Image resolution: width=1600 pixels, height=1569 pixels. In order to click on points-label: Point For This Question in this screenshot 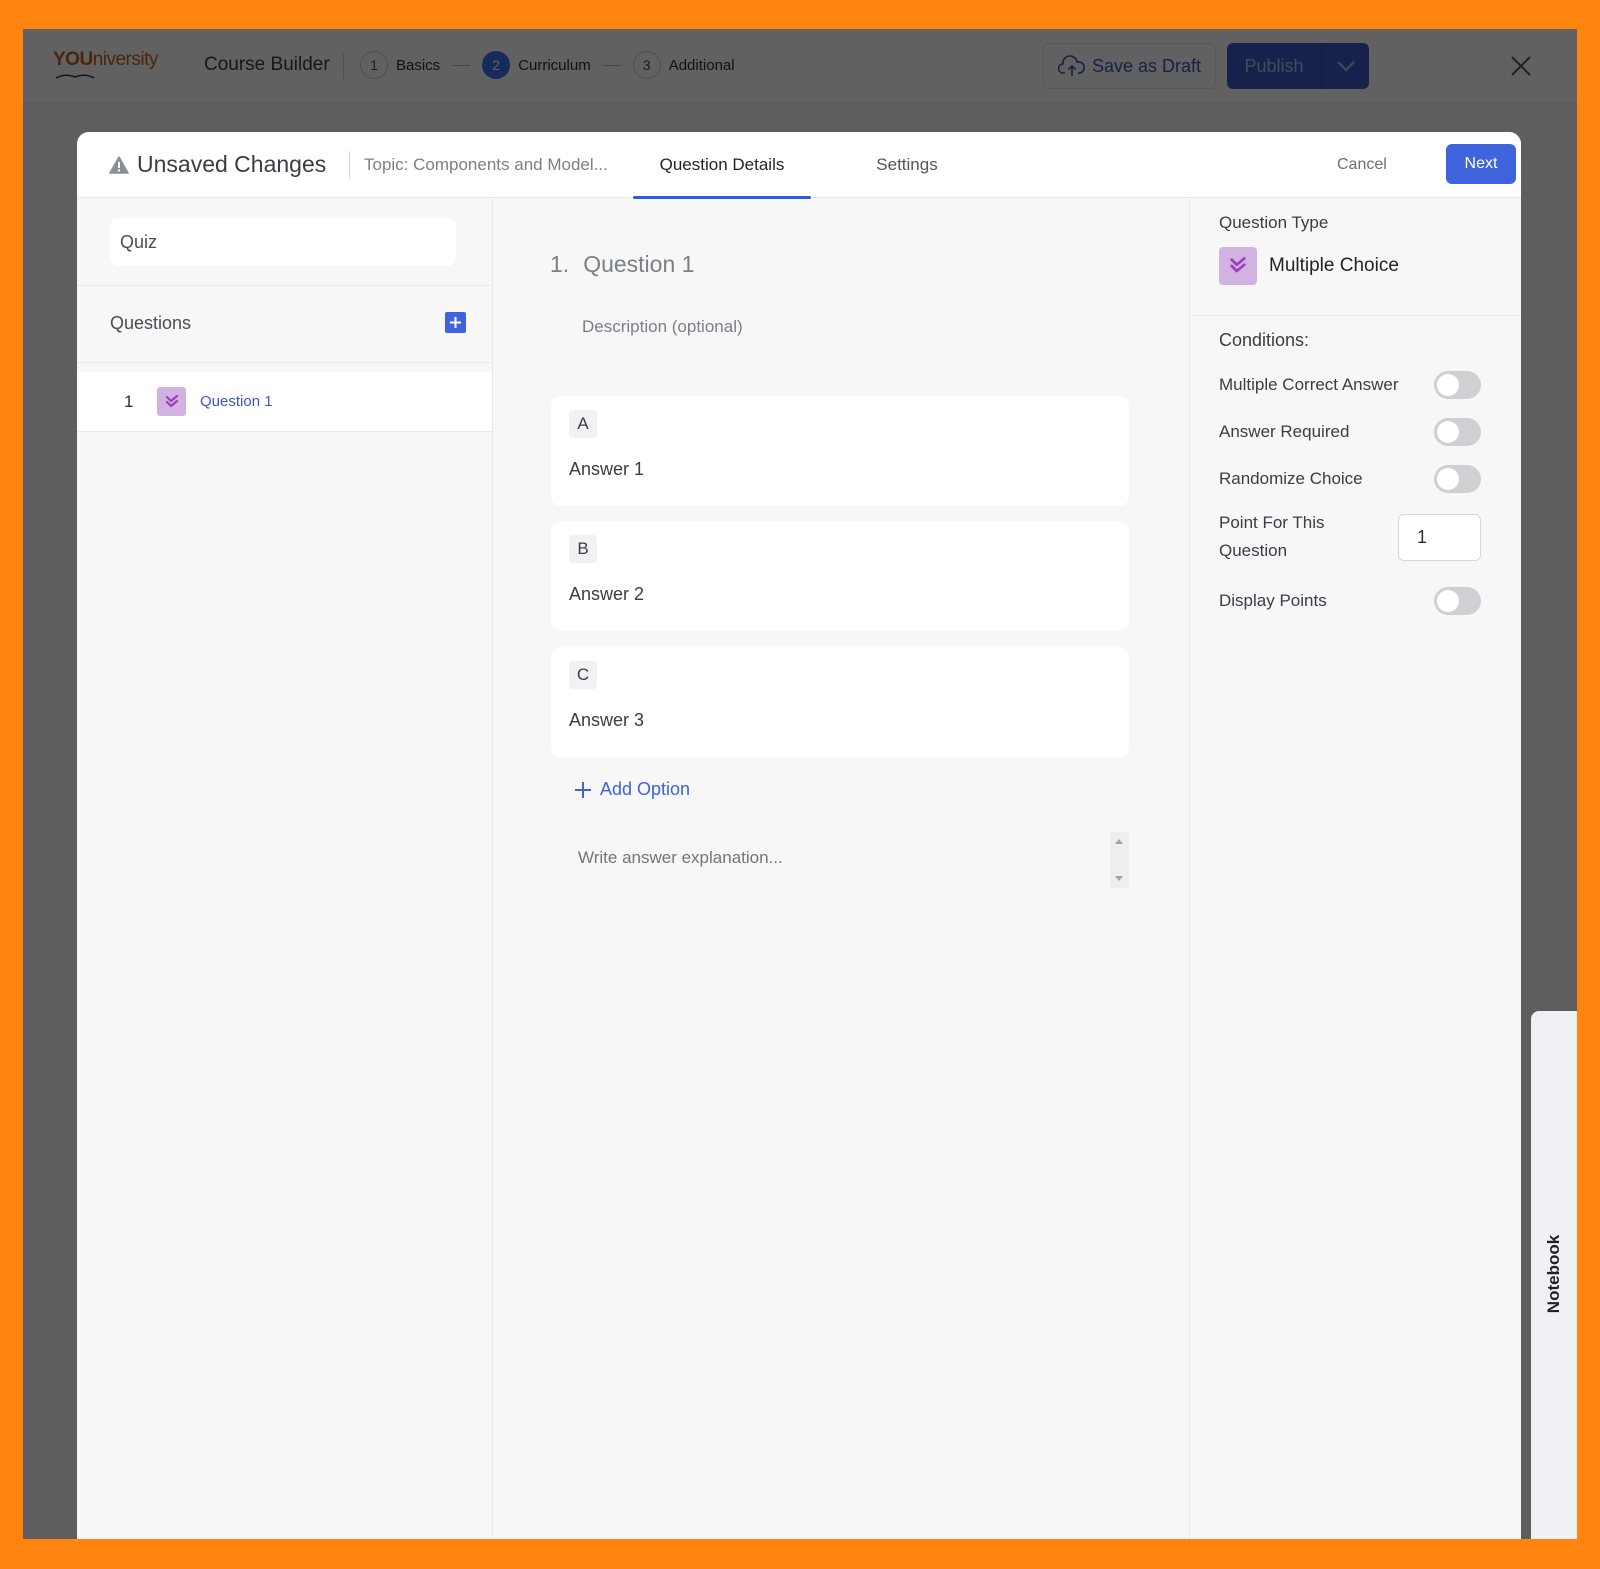, I will do `click(1272, 536)`.